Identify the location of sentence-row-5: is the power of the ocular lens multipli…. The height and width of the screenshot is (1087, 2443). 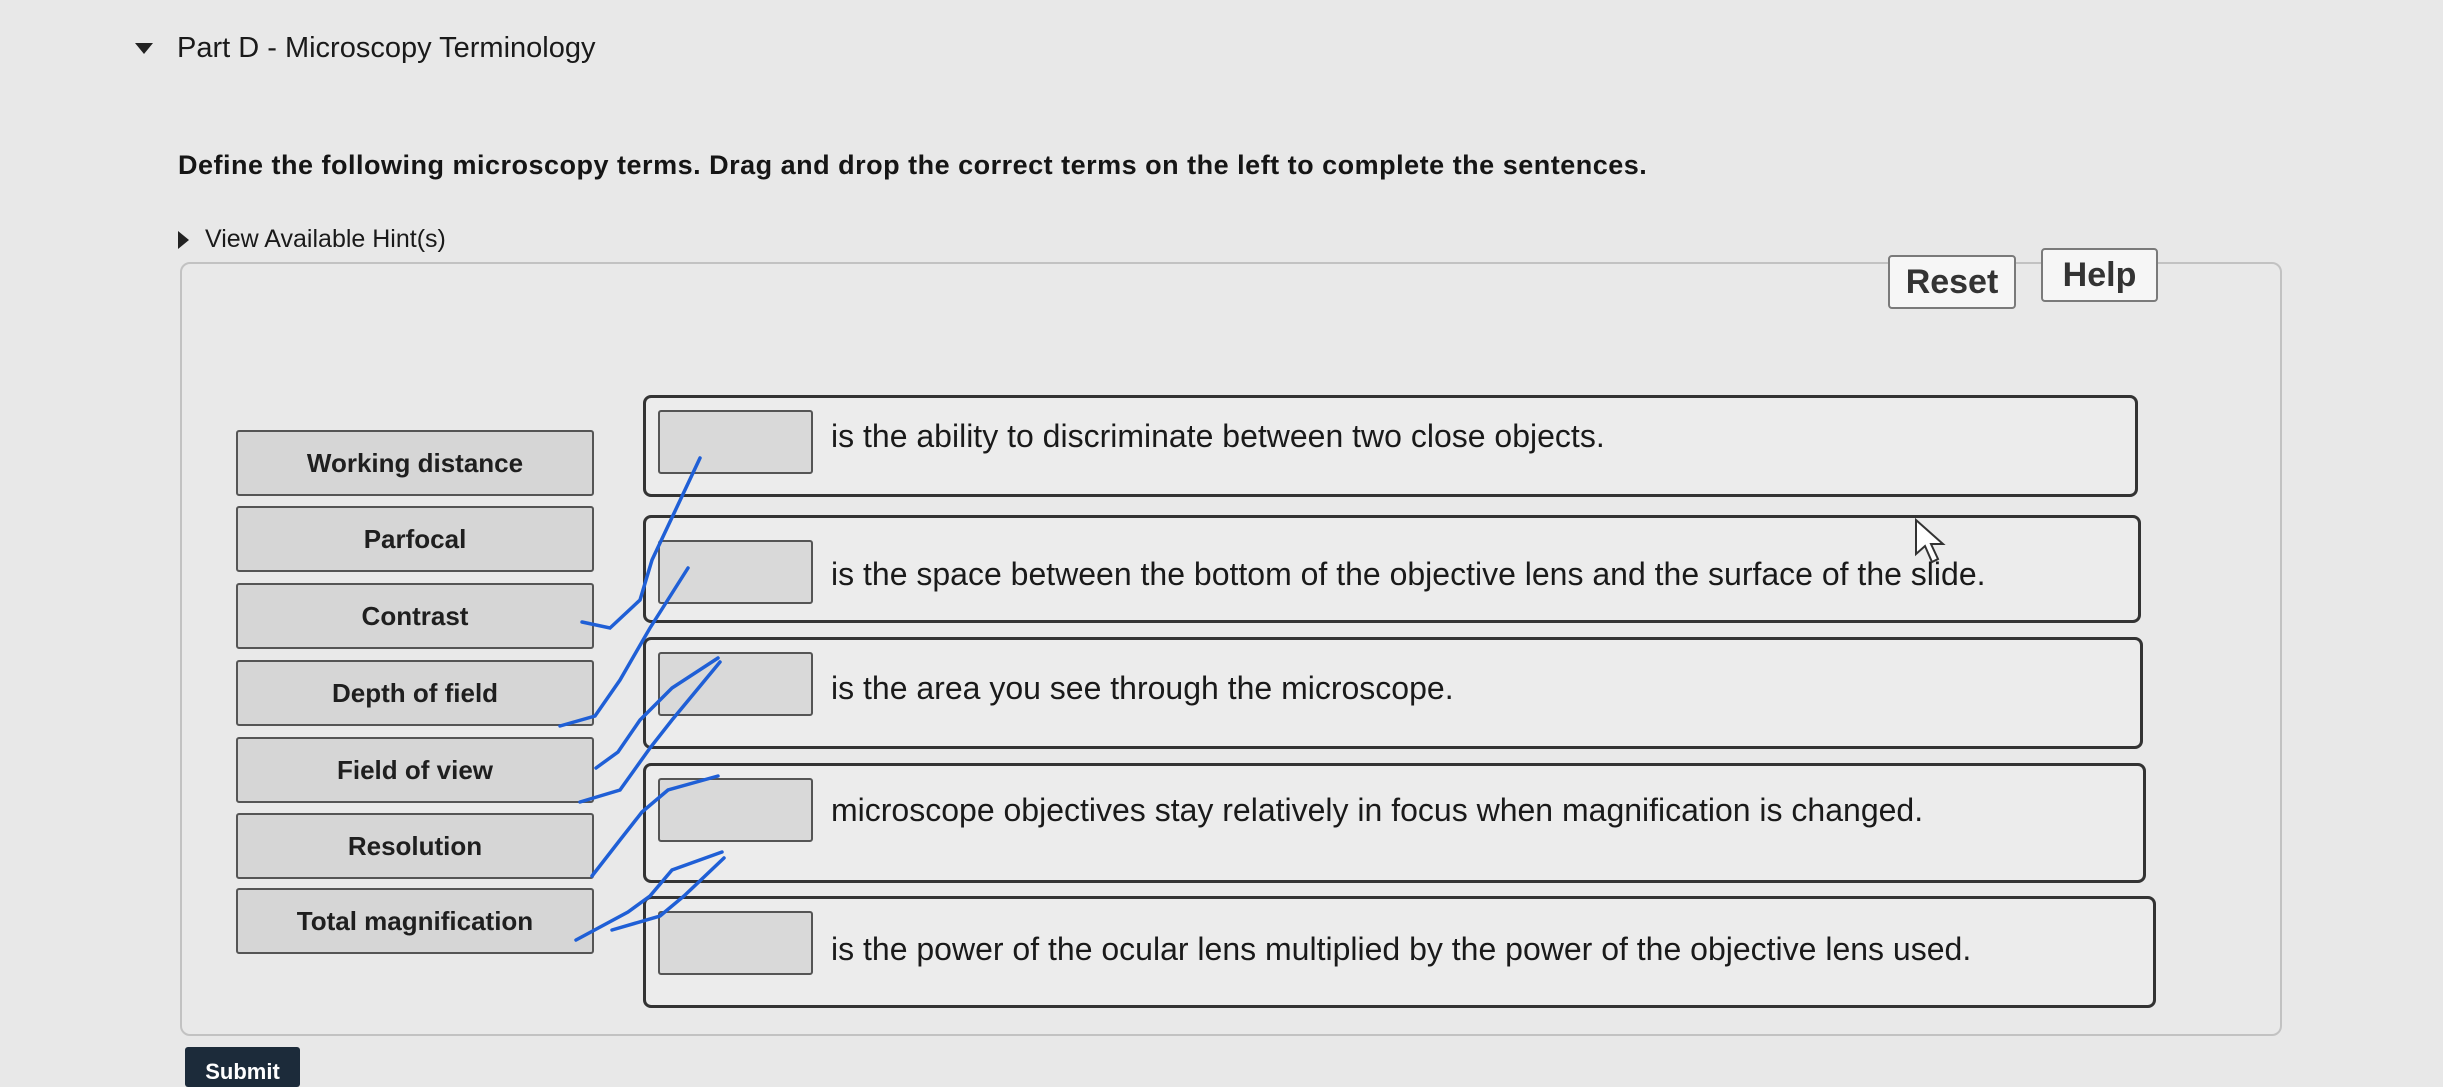
(1399, 952).